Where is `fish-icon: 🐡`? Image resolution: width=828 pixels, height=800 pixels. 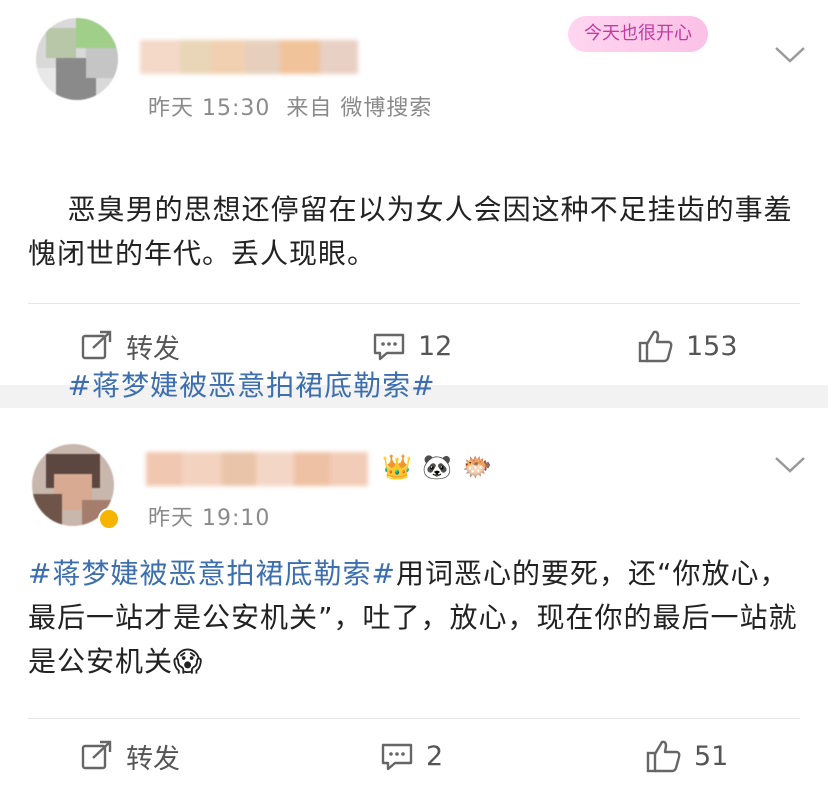
fish-icon: 🐡 is located at coordinates (477, 467).